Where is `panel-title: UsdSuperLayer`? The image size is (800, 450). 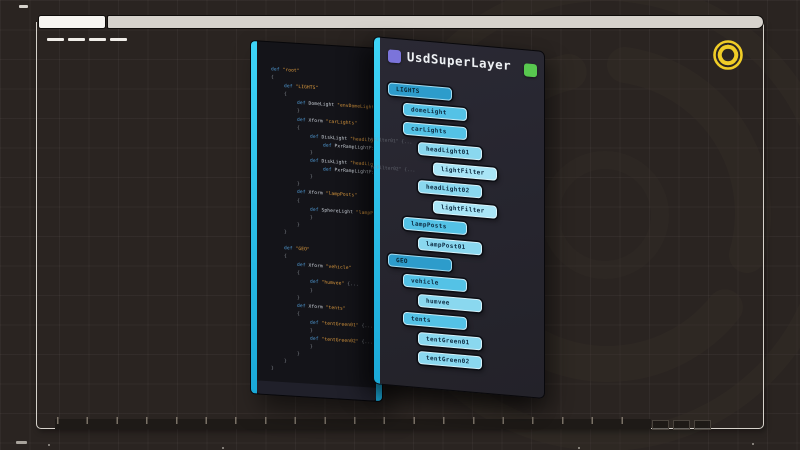
panel-title: UsdSuperLayer is located at coordinates (459, 61).